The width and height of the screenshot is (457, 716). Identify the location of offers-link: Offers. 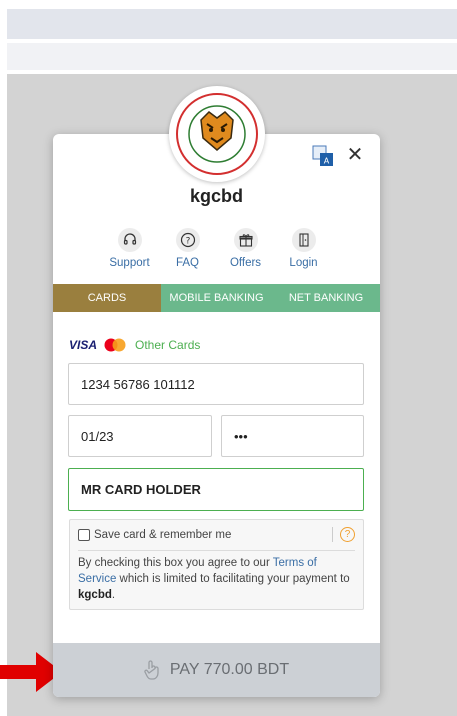
(246, 248).